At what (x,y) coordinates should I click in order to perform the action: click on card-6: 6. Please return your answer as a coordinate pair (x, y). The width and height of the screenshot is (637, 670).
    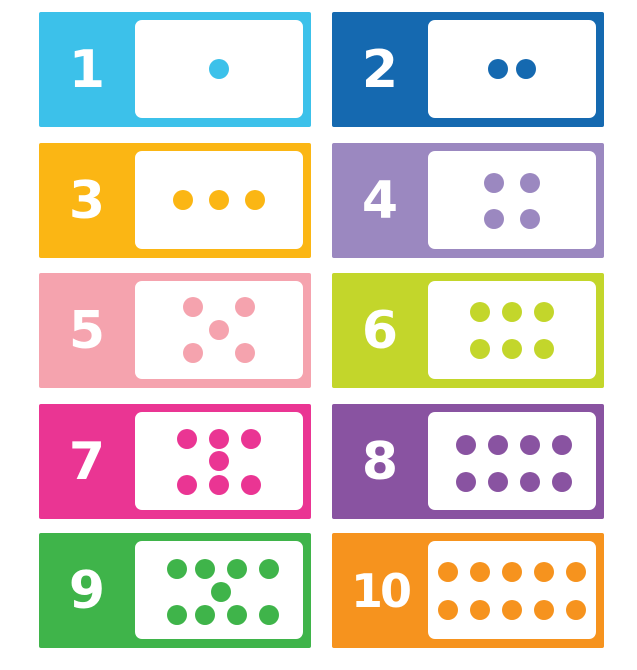
    Looking at the image, I should click on (468, 330).